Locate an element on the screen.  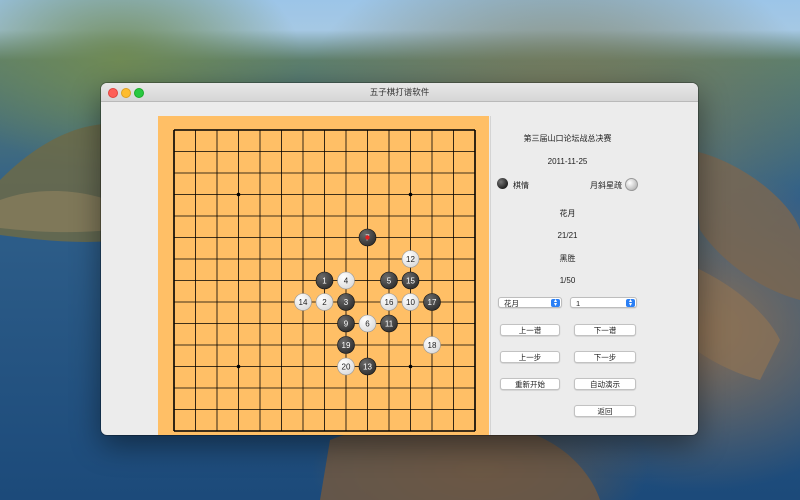
stone-number: 4 is located at coordinates (346, 280).